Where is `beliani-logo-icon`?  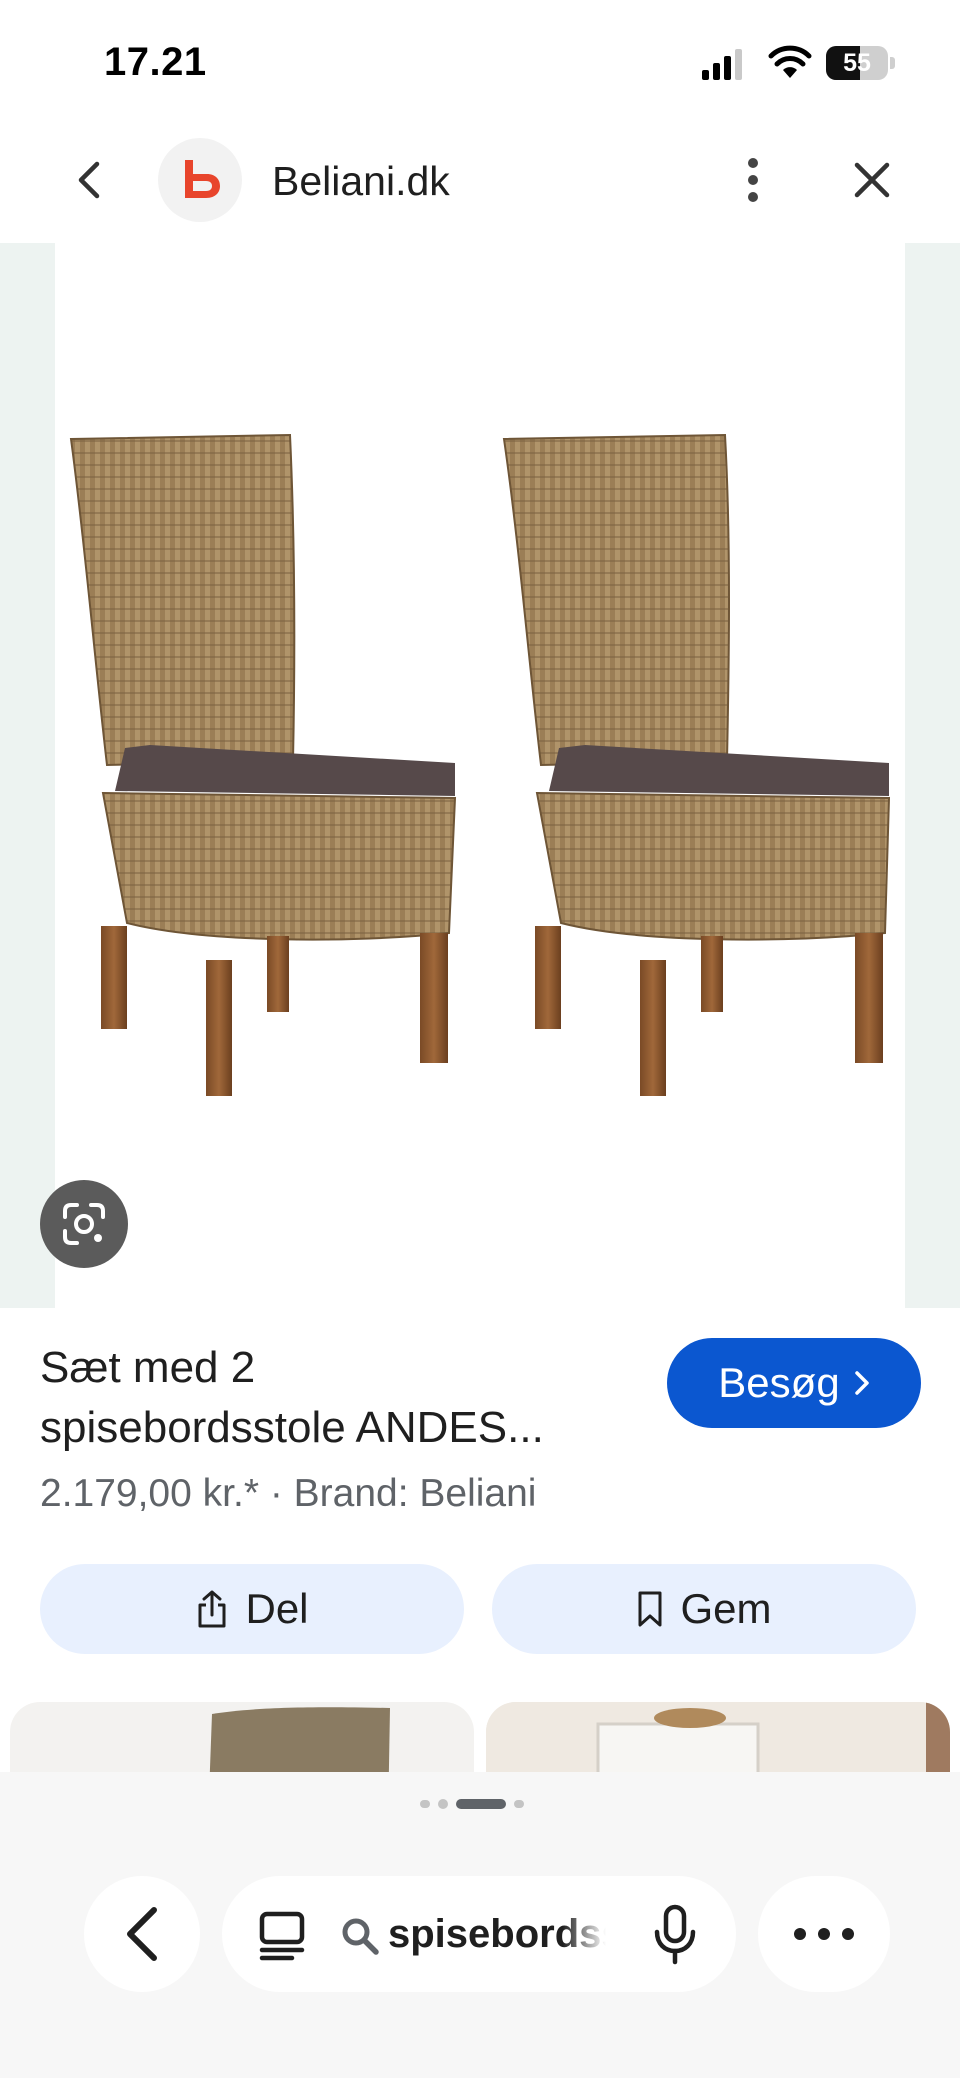 beliani-logo-icon is located at coordinates (202, 179).